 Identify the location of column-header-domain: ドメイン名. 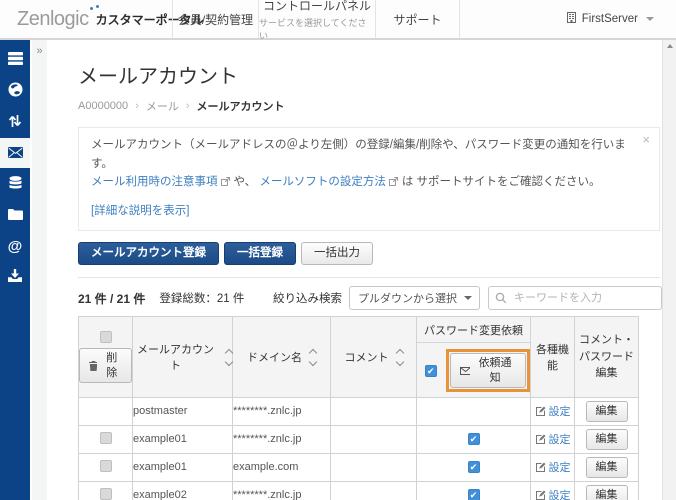
(281, 357).